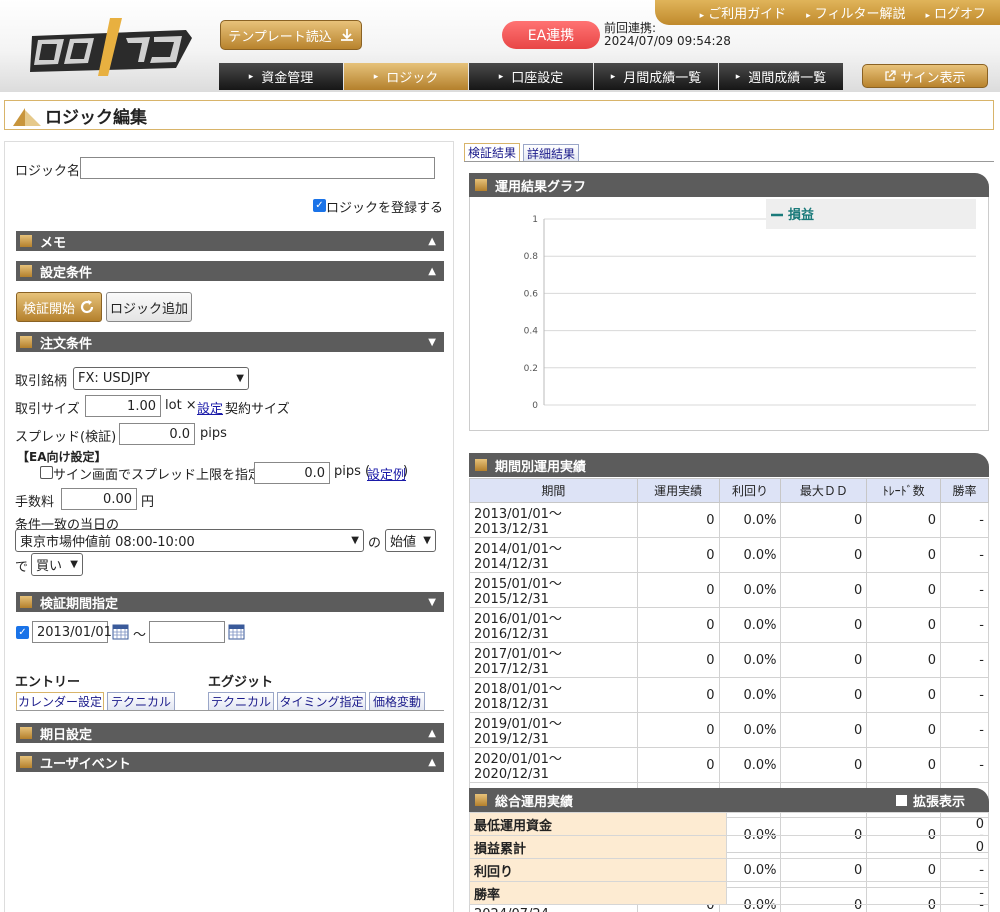 The image size is (1000, 912). Describe the element at coordinates (241, 701) in the screenshot. I see `tab-exit-technical: テクニカル` at that location.